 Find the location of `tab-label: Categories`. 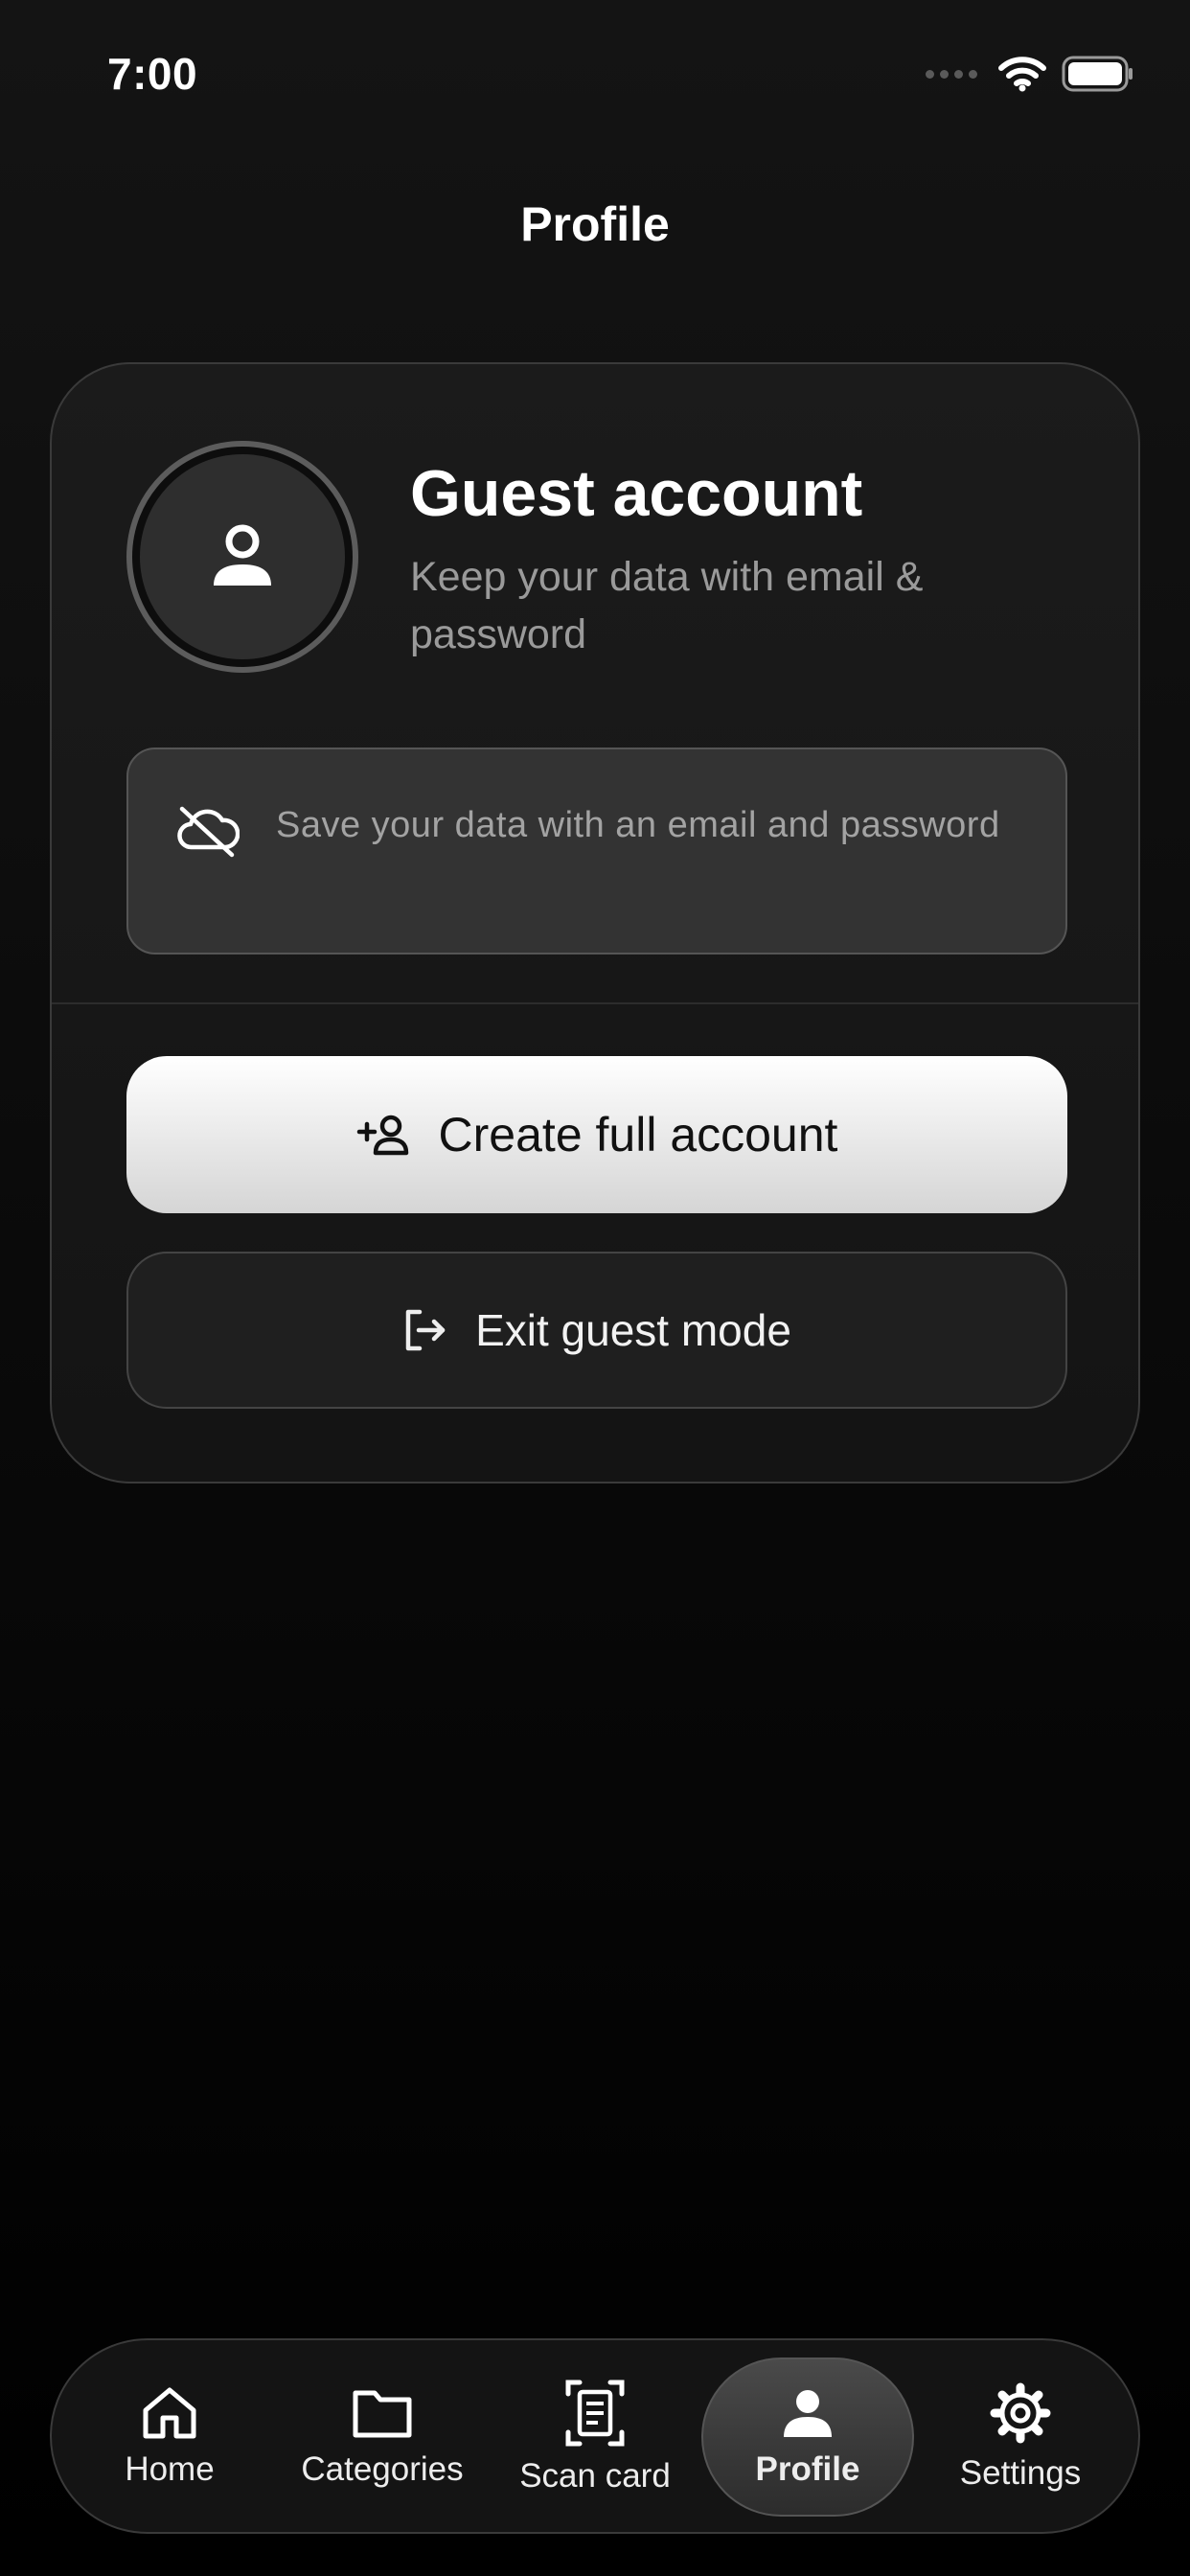

tab-label: Categories is located at coordinates (382, 2469).